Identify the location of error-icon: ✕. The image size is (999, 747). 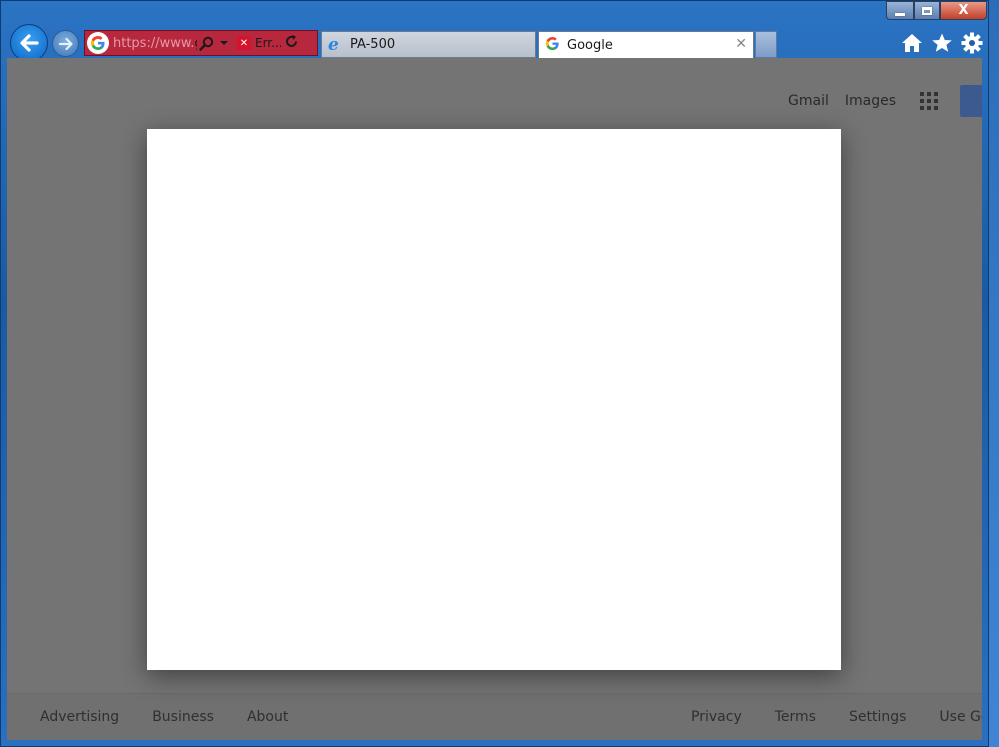
(244, 43).